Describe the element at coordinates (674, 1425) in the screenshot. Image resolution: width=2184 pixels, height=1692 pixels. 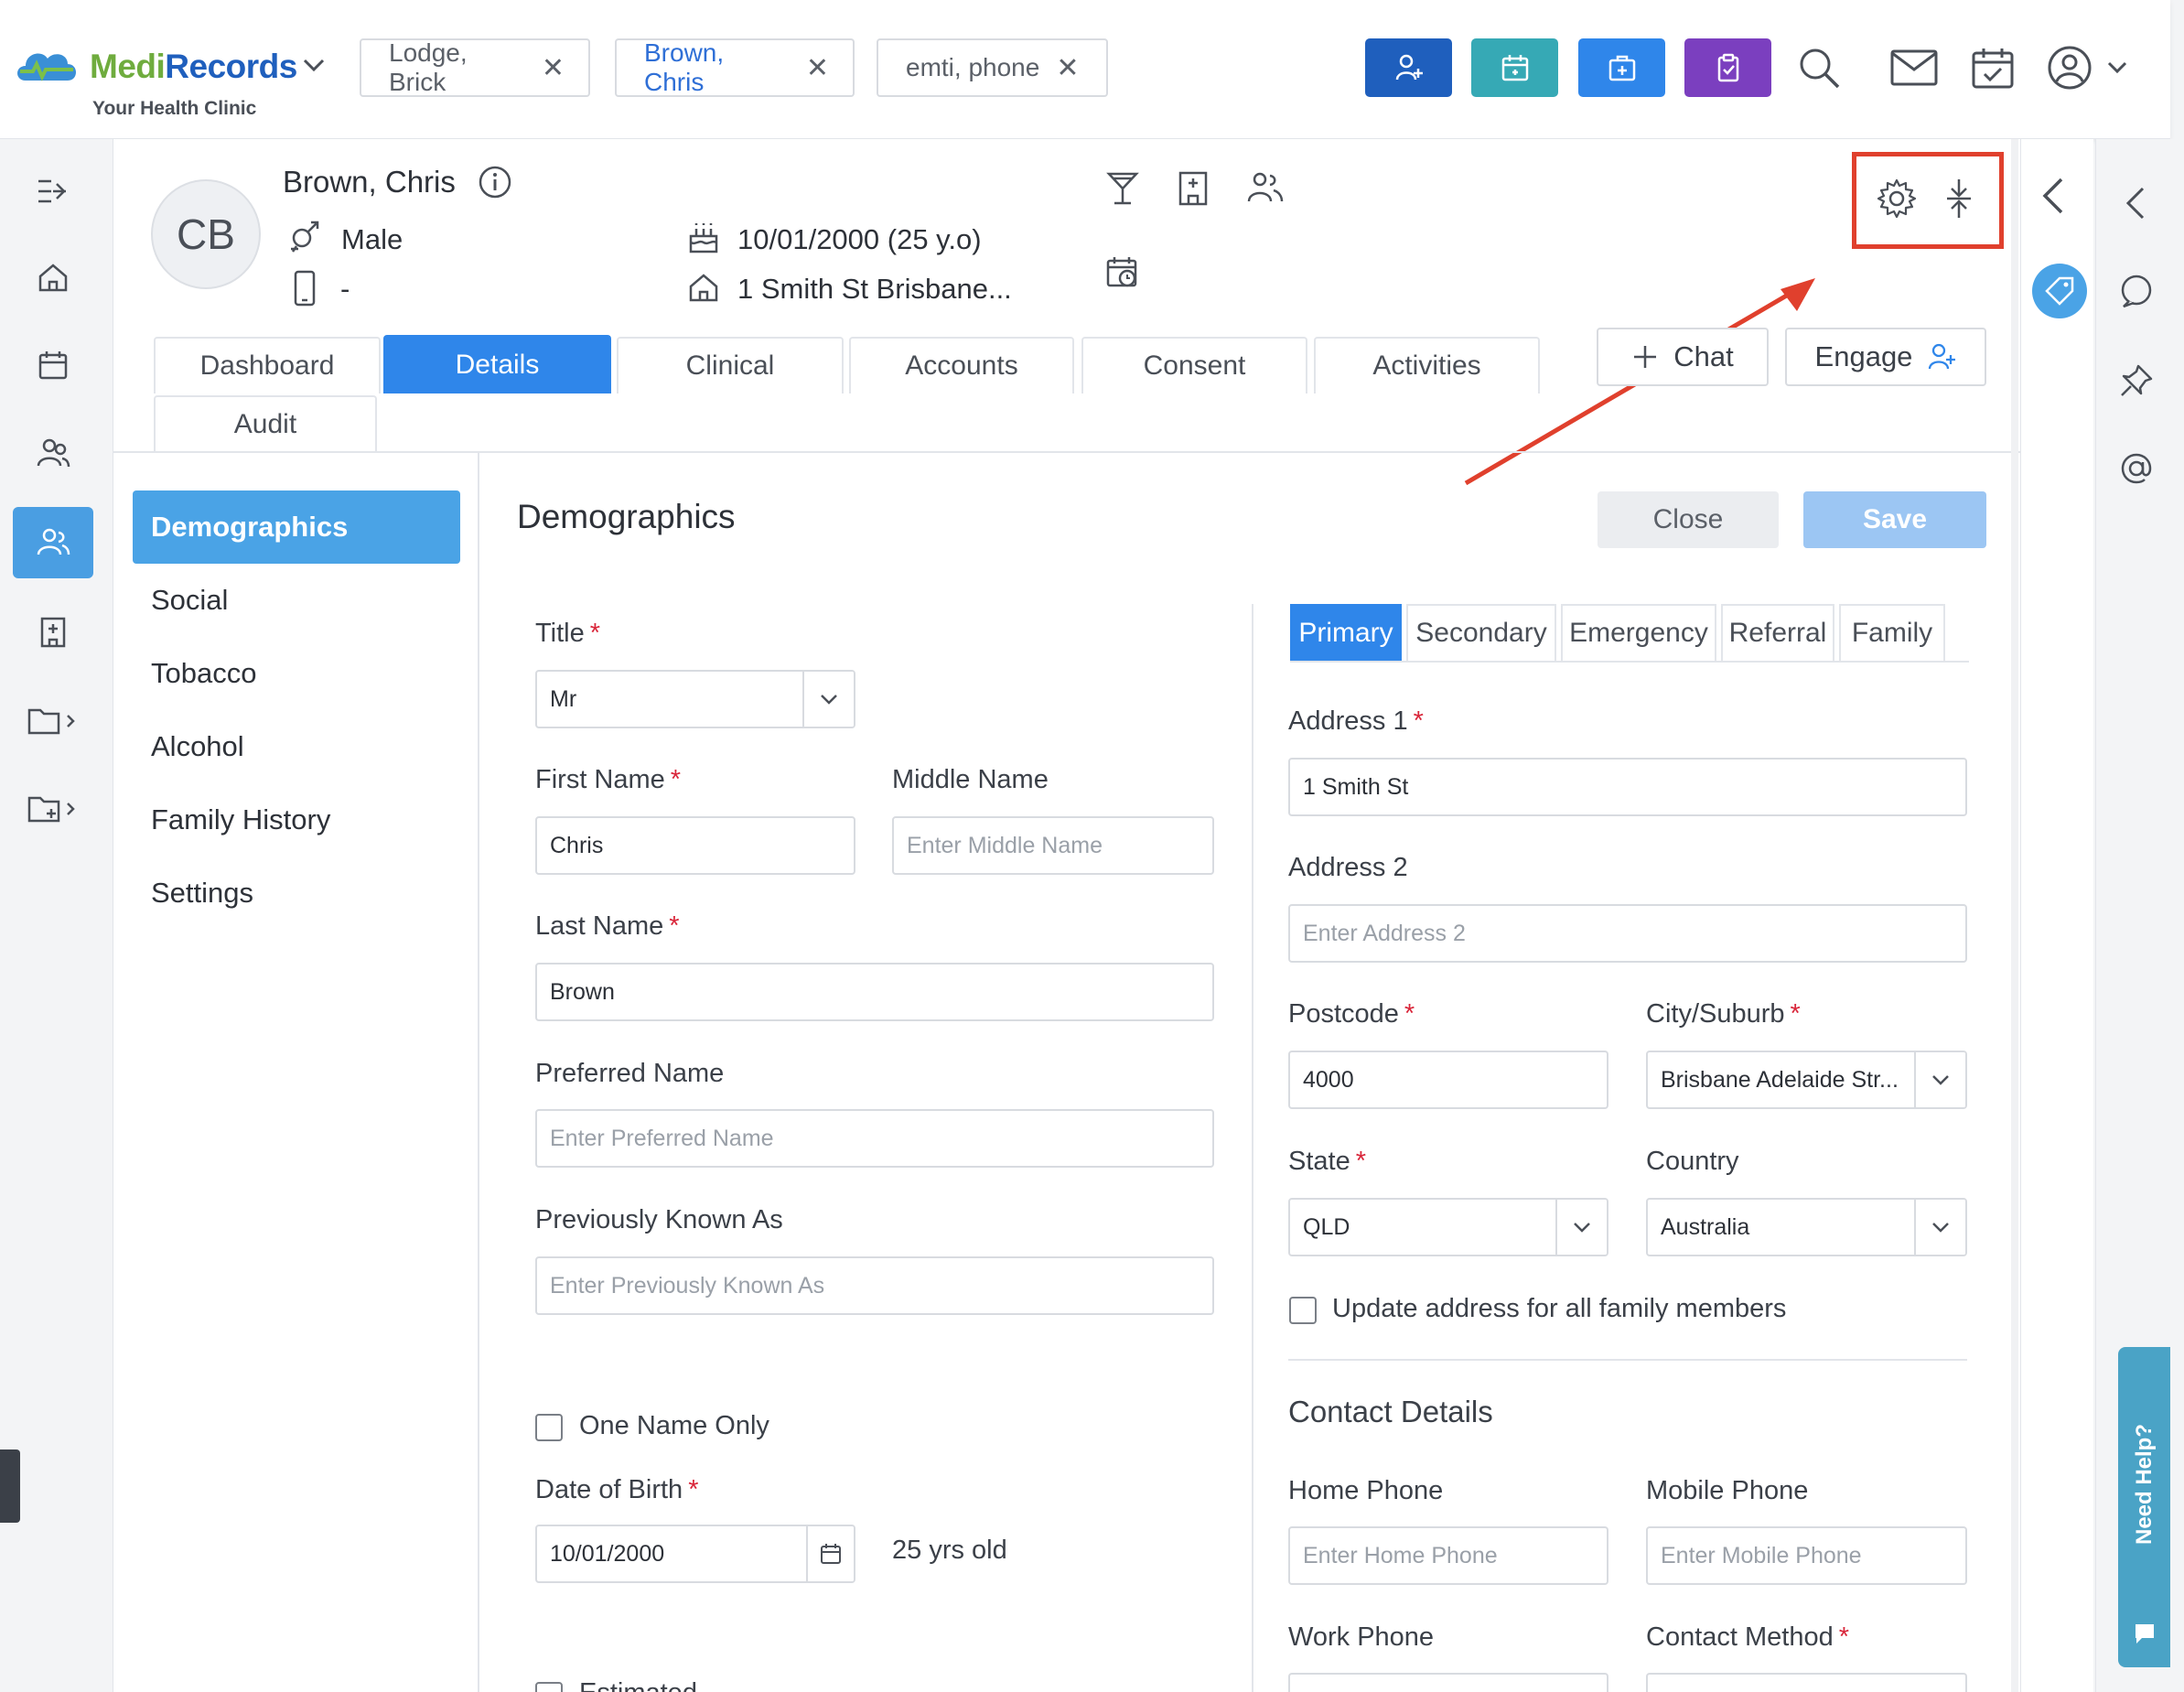
I see `one-name-only-label: One Name Only` at that location.